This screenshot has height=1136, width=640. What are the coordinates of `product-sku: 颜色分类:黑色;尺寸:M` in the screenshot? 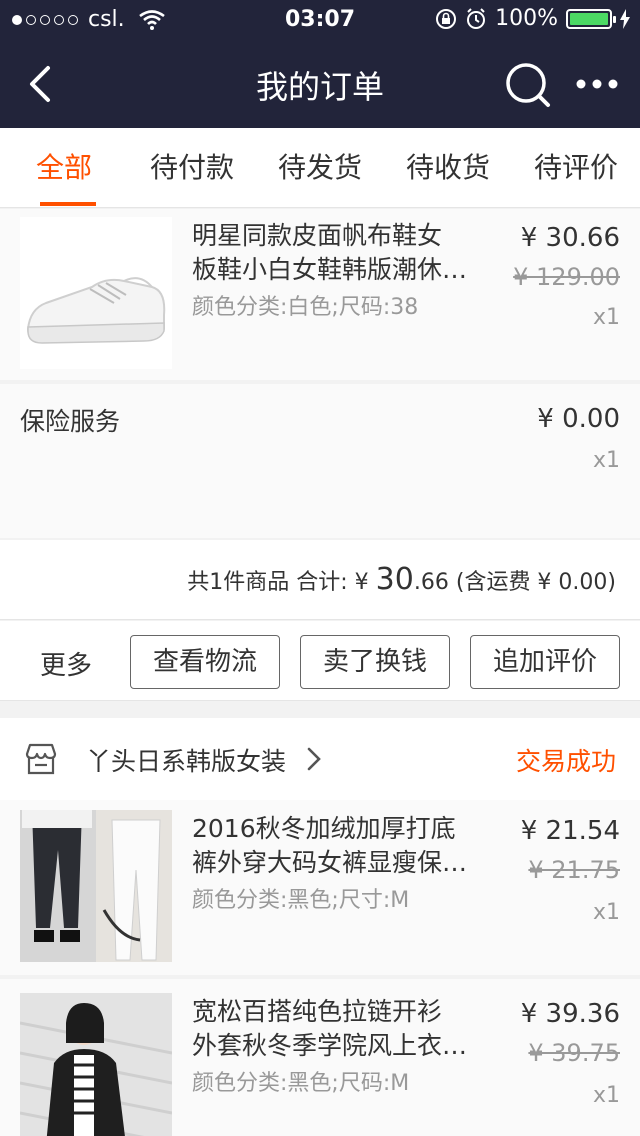 It's located at (301, 900).